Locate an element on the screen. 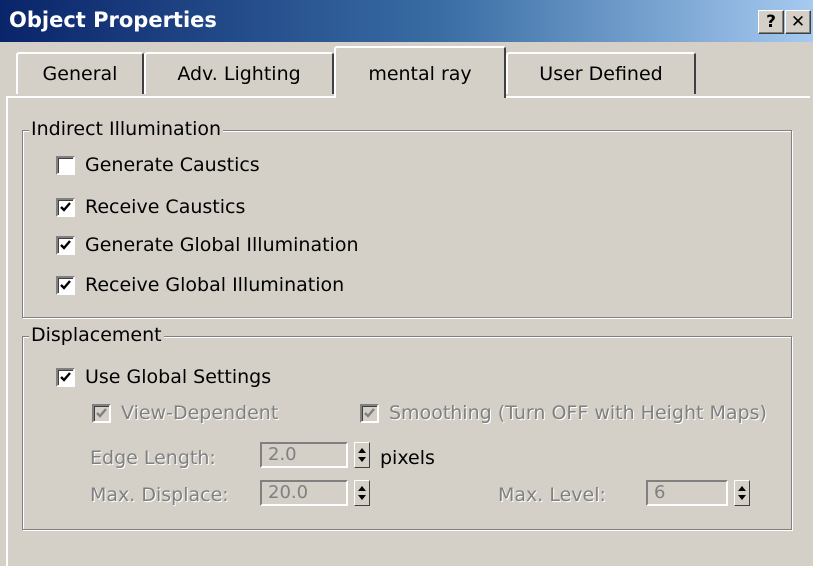  max-level-input: 6 is located at coordinates (687, 493).